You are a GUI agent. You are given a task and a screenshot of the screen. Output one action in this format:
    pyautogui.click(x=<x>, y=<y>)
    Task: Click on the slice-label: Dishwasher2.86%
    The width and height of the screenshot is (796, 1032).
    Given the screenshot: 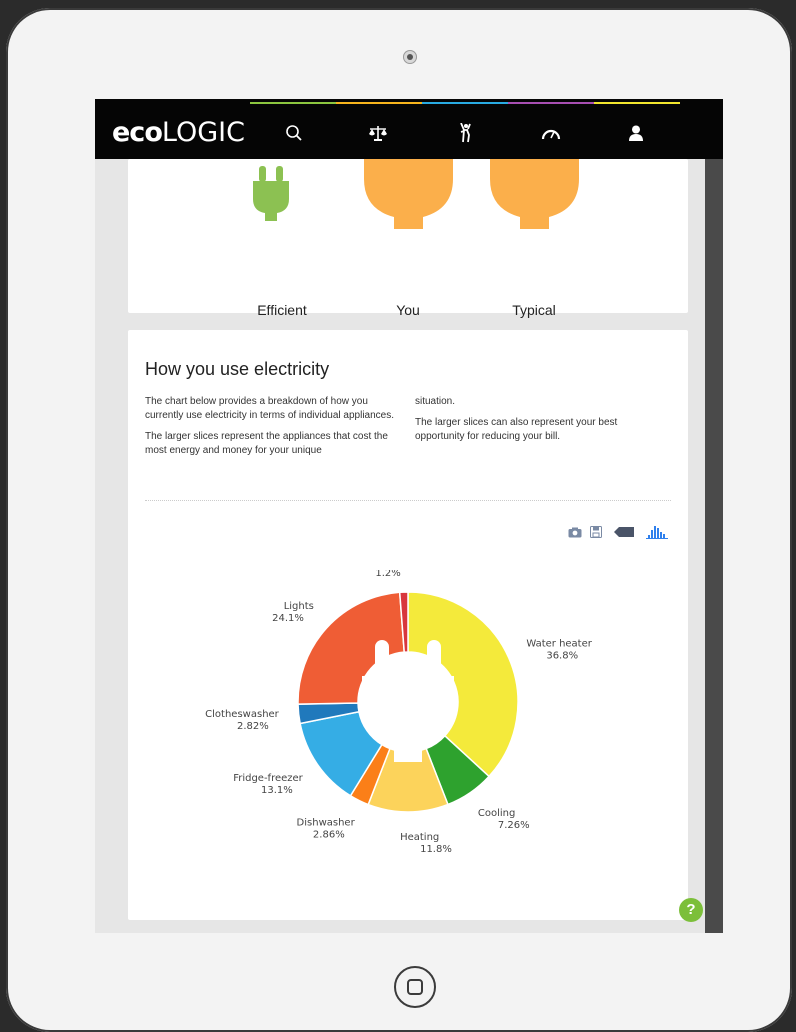 What is the action you would take?
    pyautogui.click(x=326, y=829)
    